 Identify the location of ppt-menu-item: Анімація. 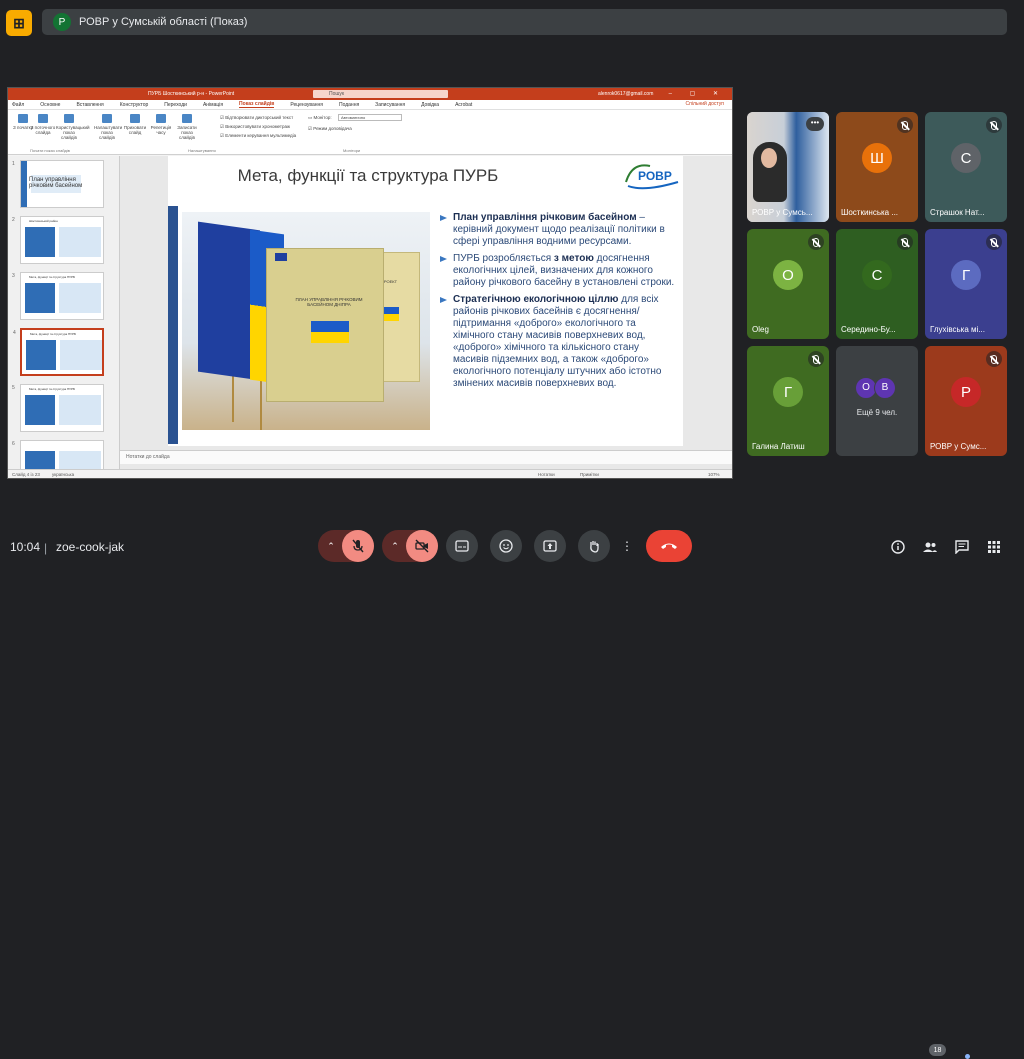
(213, 105).